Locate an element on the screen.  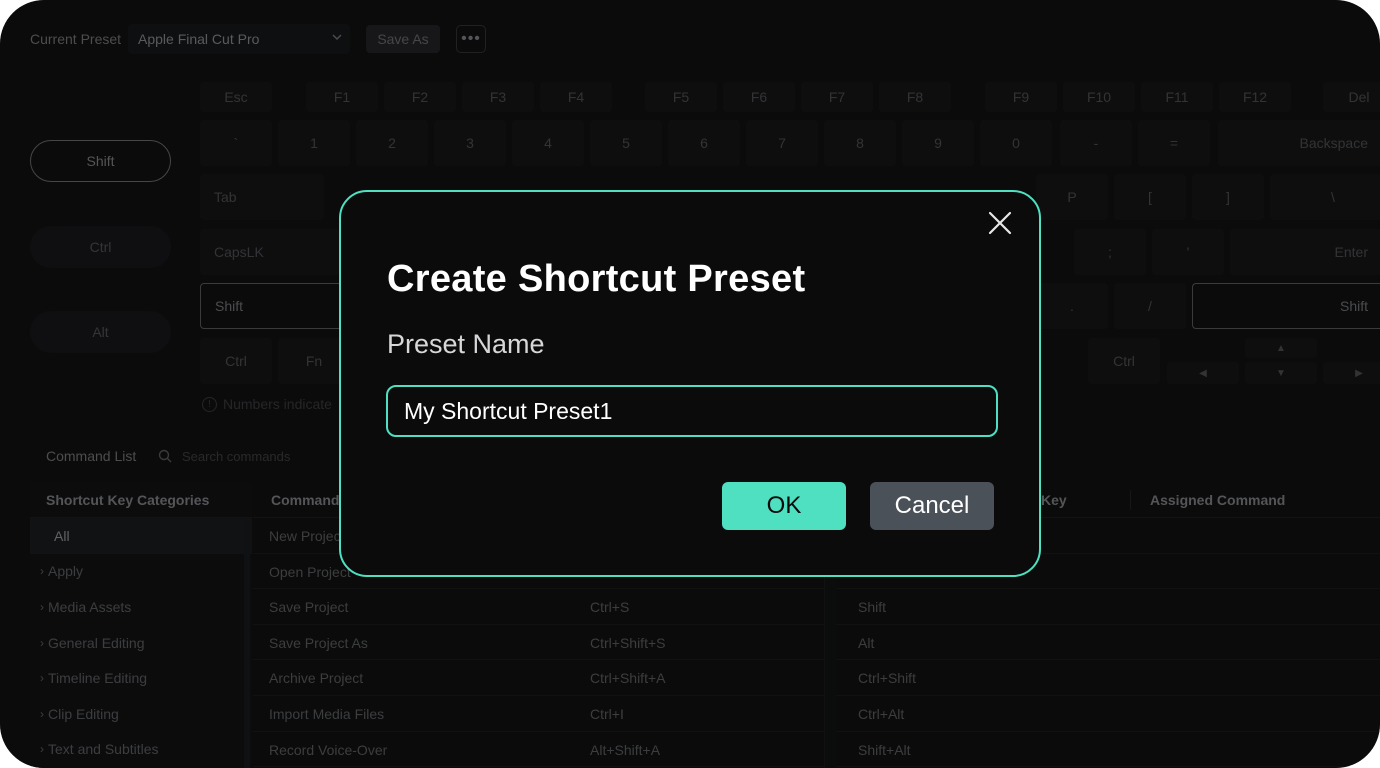
ok-button: OK is located at coordinates (784, 506).